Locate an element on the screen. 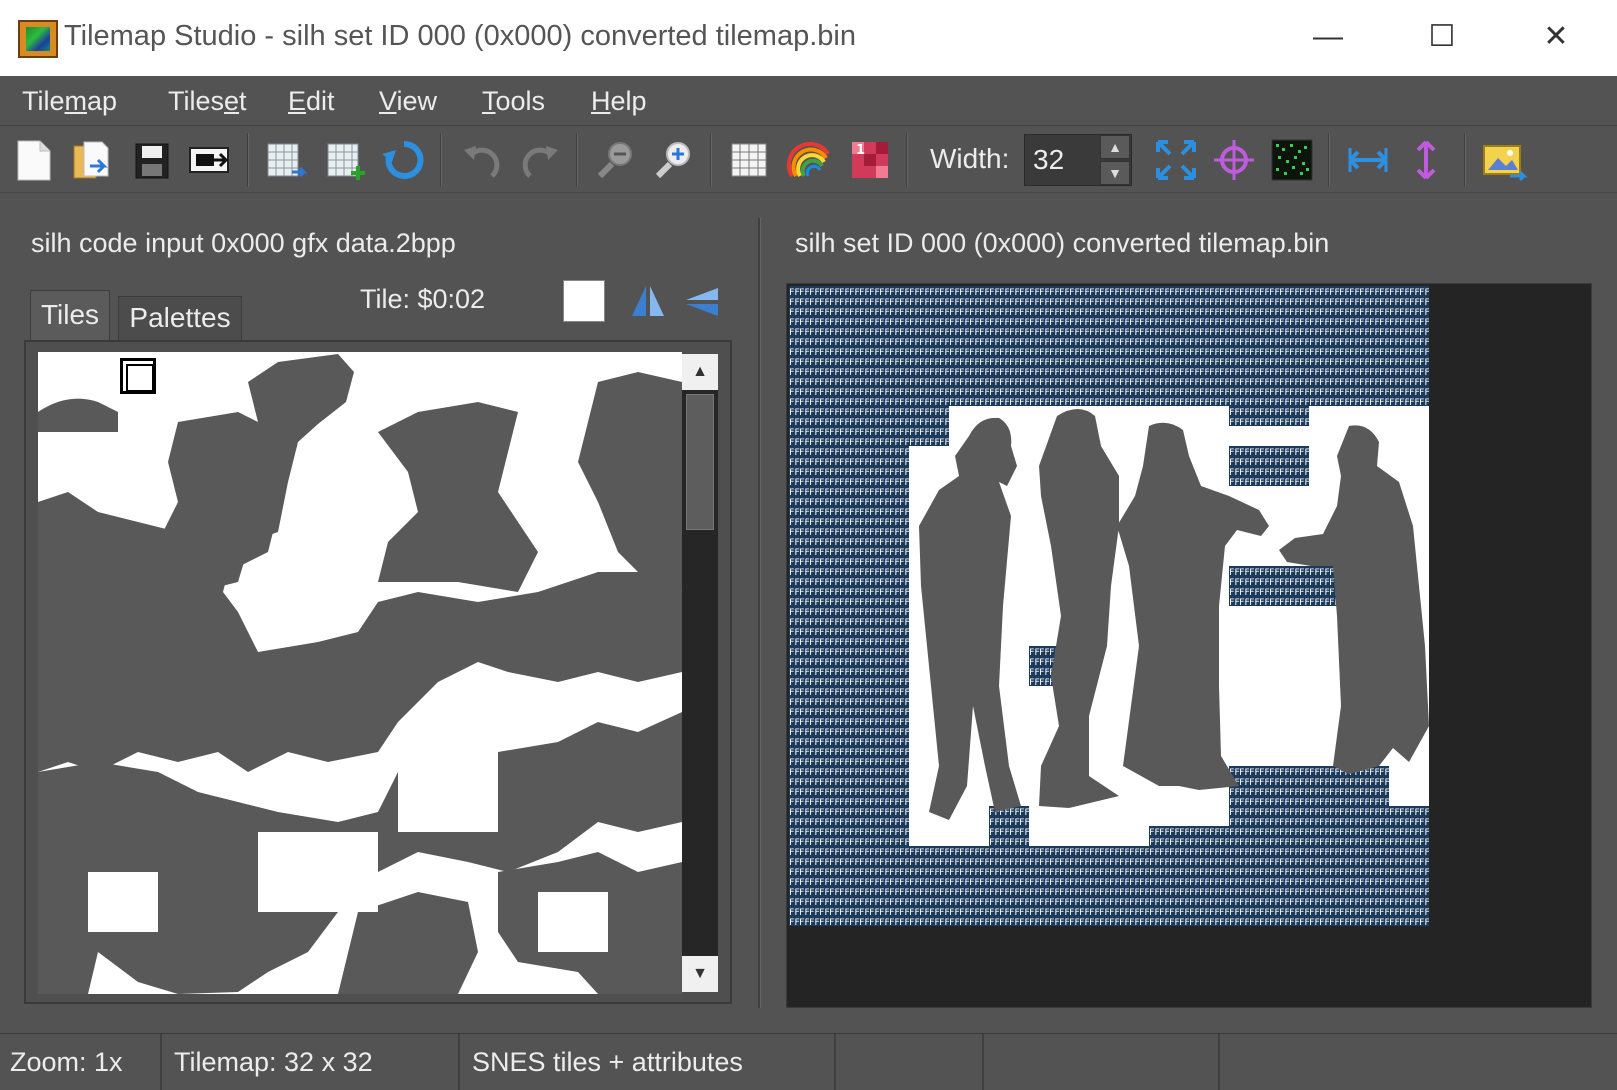  menu-tilemap: Tilemap is located at coordinates (69, 101).